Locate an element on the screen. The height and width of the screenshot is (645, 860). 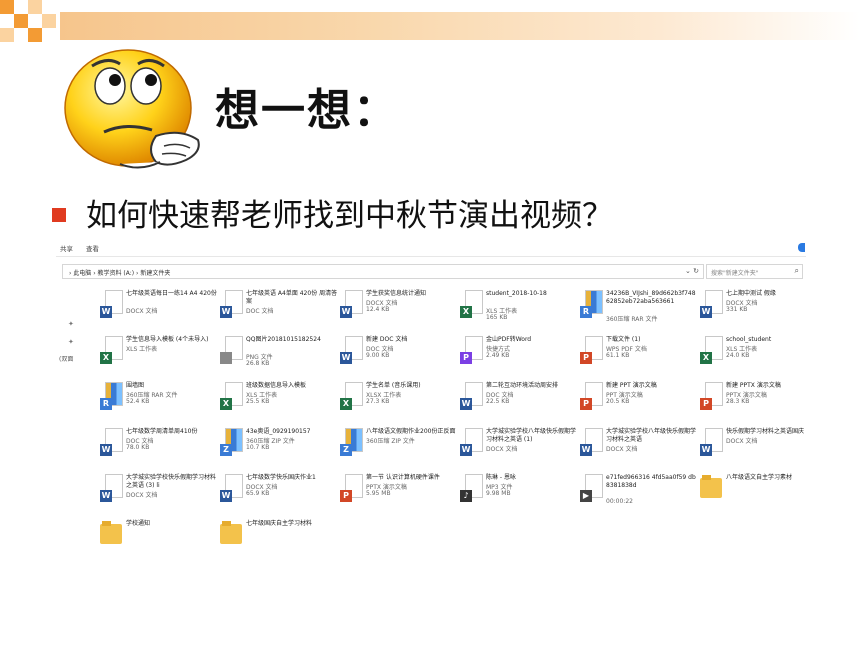
file-type: XLS 工作表 is located at coordinates (142, 349).